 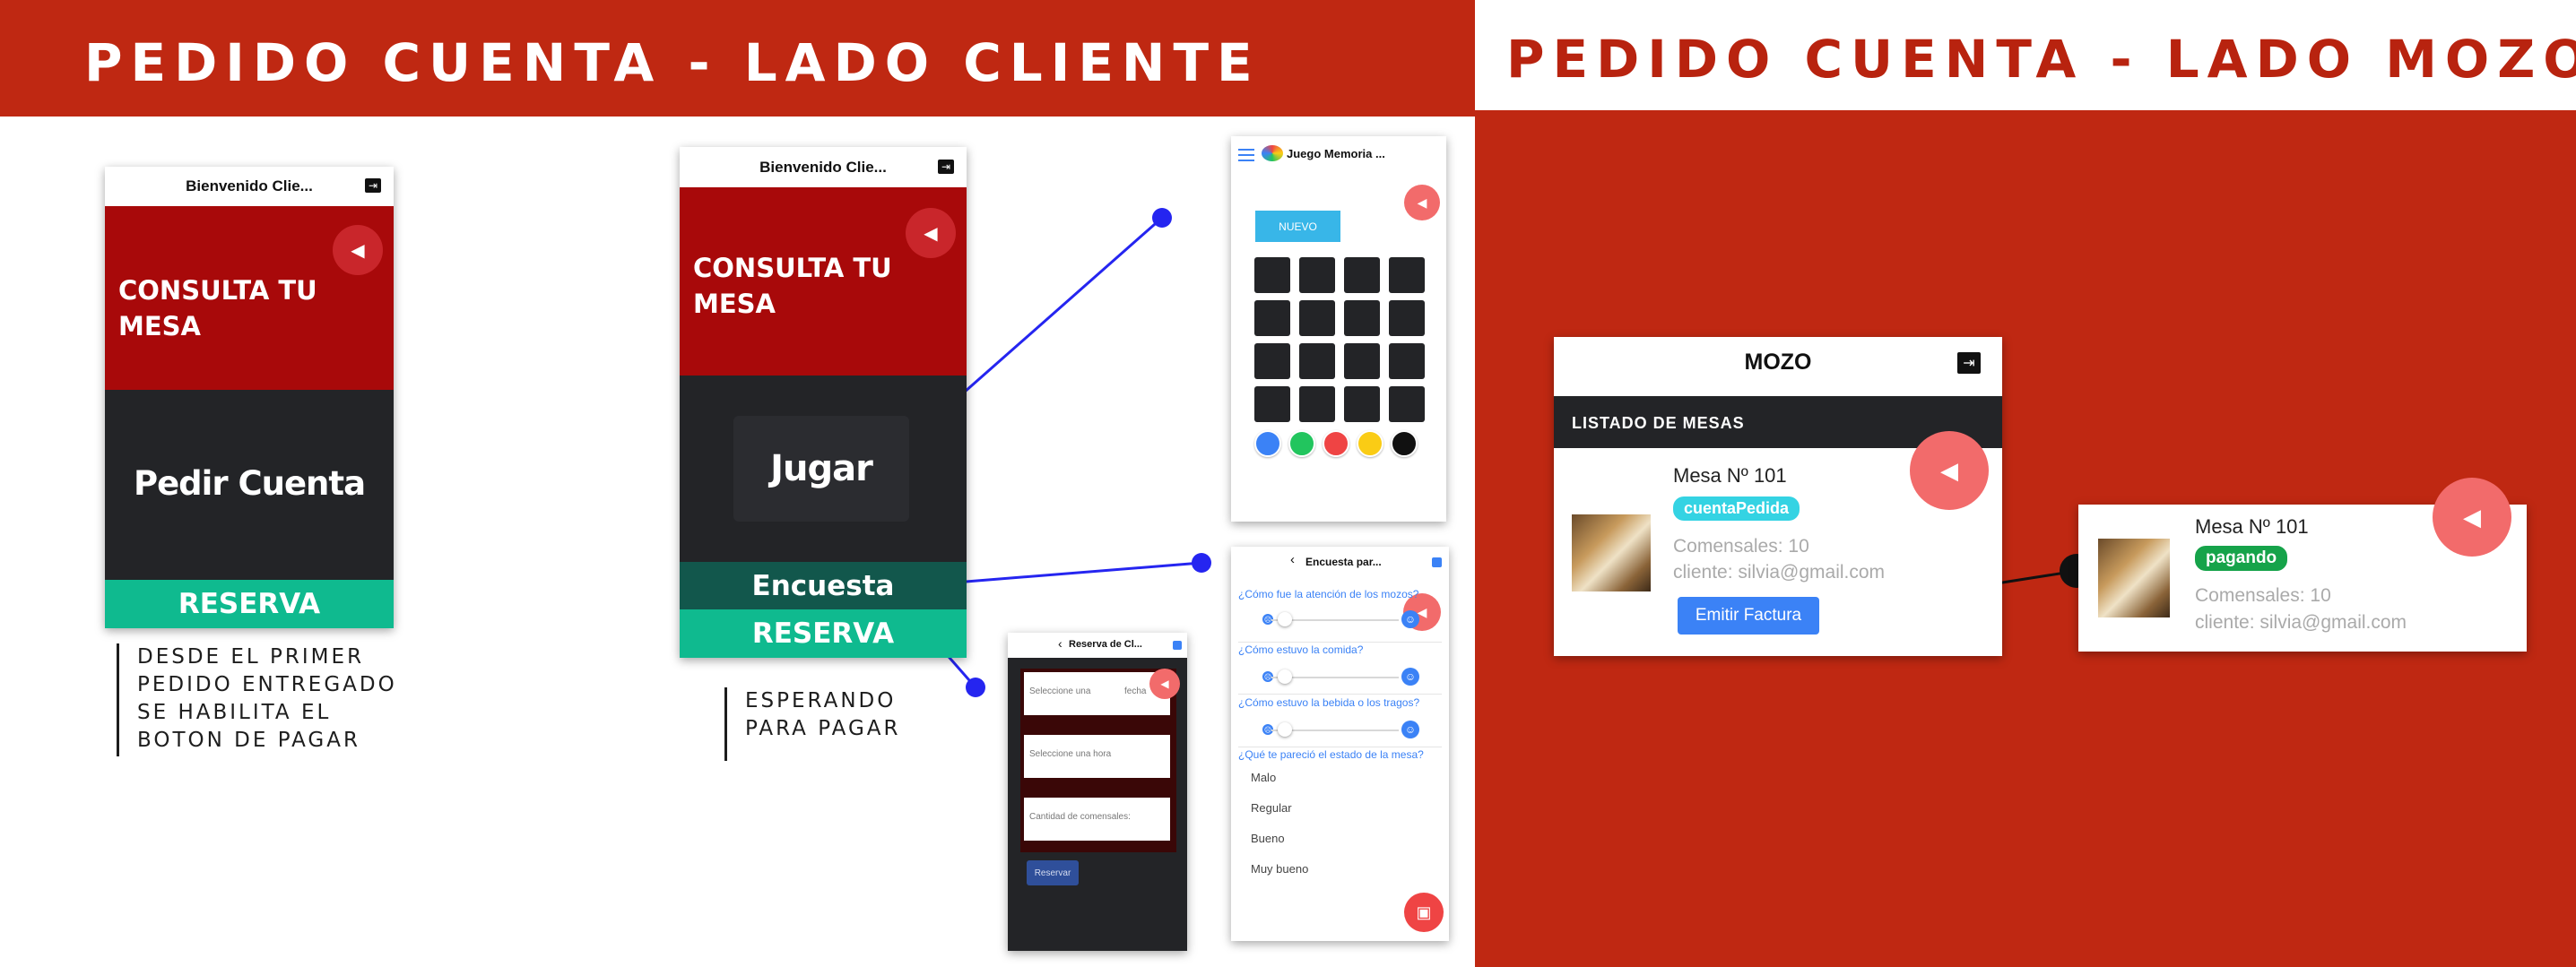 I want to click on hamburger-menu-icon, so click(x=1246, y=155).